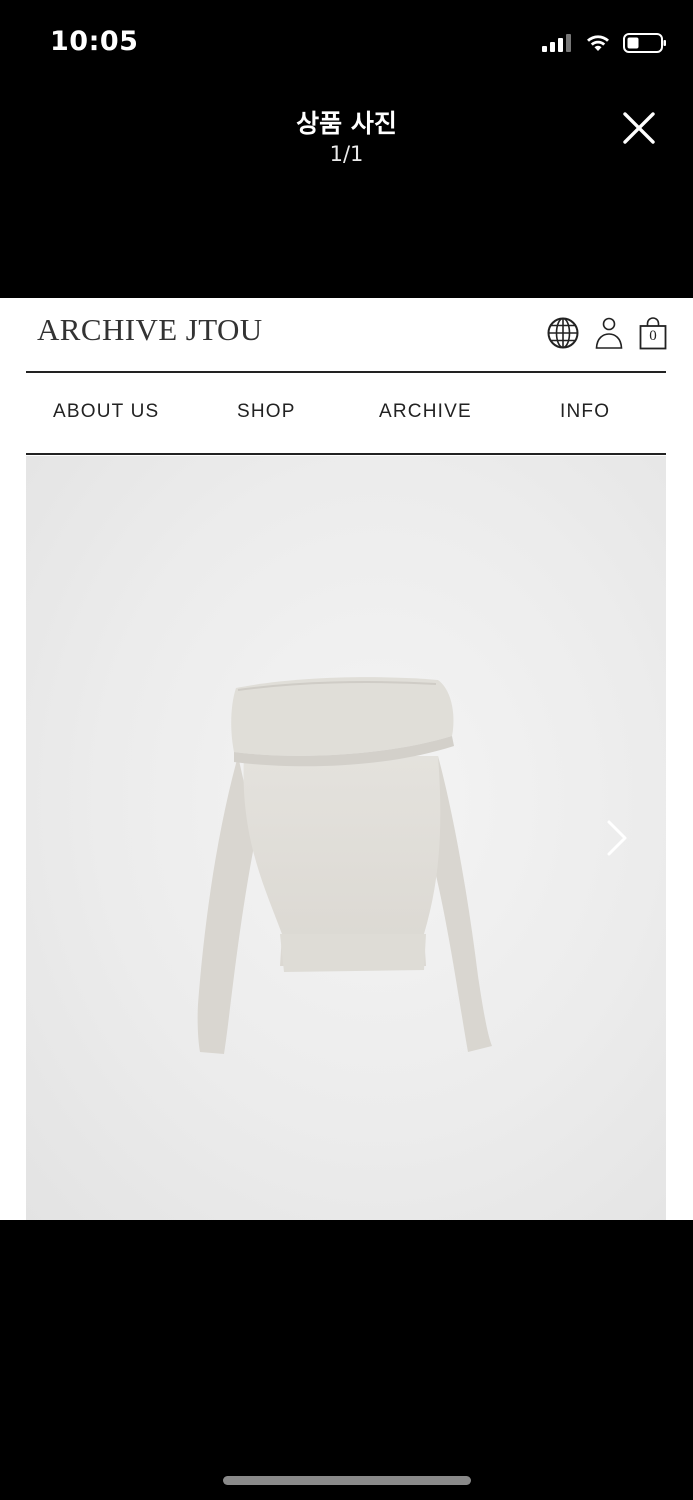 Image resolution: width=693 pixels, height=1500 pixels. Describe the element at coordinates (346, 335) in the screenshot. I see `site-header: ARCHIVE JTOU 0` at that location.